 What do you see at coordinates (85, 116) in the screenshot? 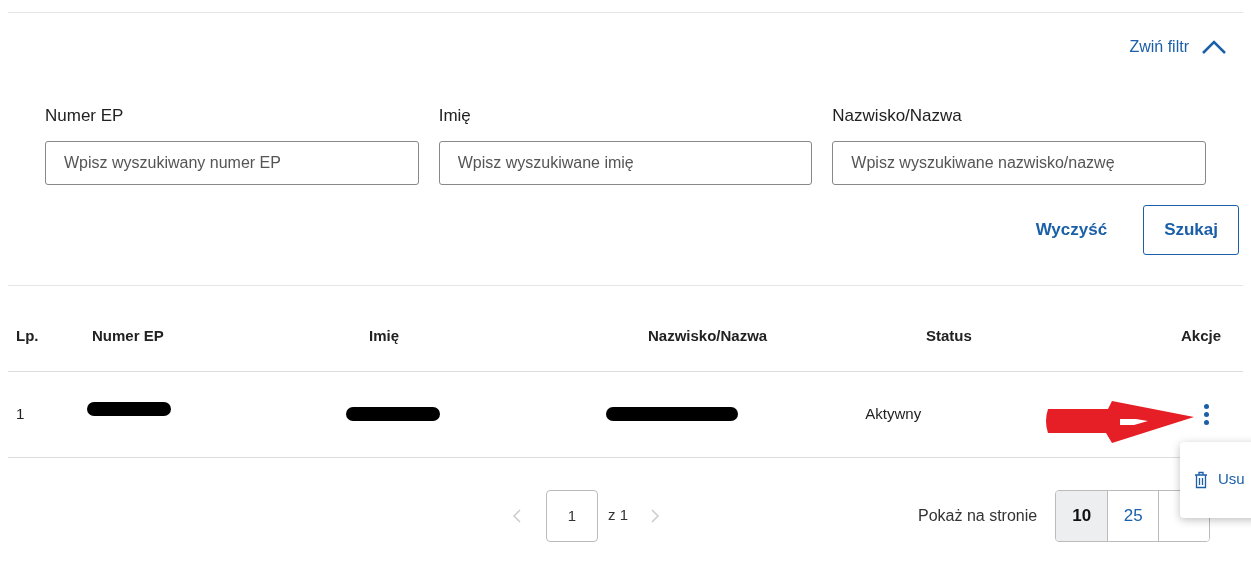
I see `field-label: Numer EP` at bounding box center [85, 116].